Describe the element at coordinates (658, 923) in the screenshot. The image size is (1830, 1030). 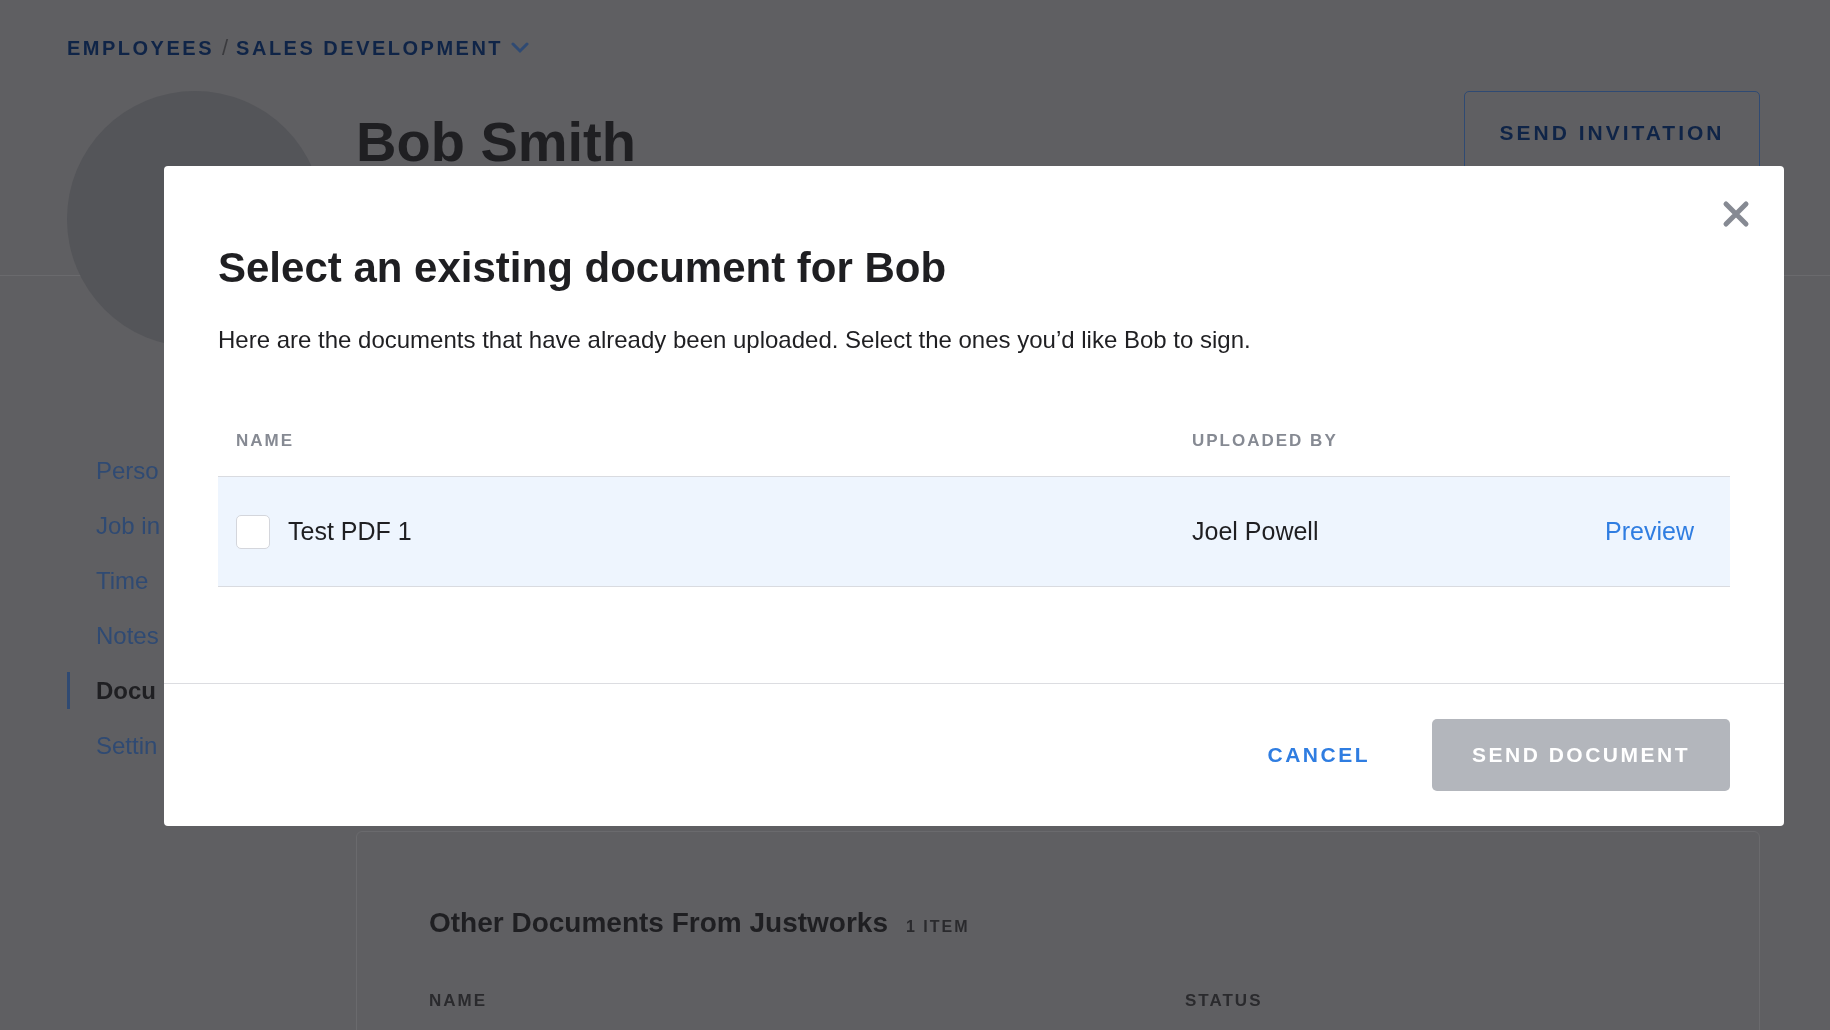
I see `section-title: Other Documents From Justworks` at that location.